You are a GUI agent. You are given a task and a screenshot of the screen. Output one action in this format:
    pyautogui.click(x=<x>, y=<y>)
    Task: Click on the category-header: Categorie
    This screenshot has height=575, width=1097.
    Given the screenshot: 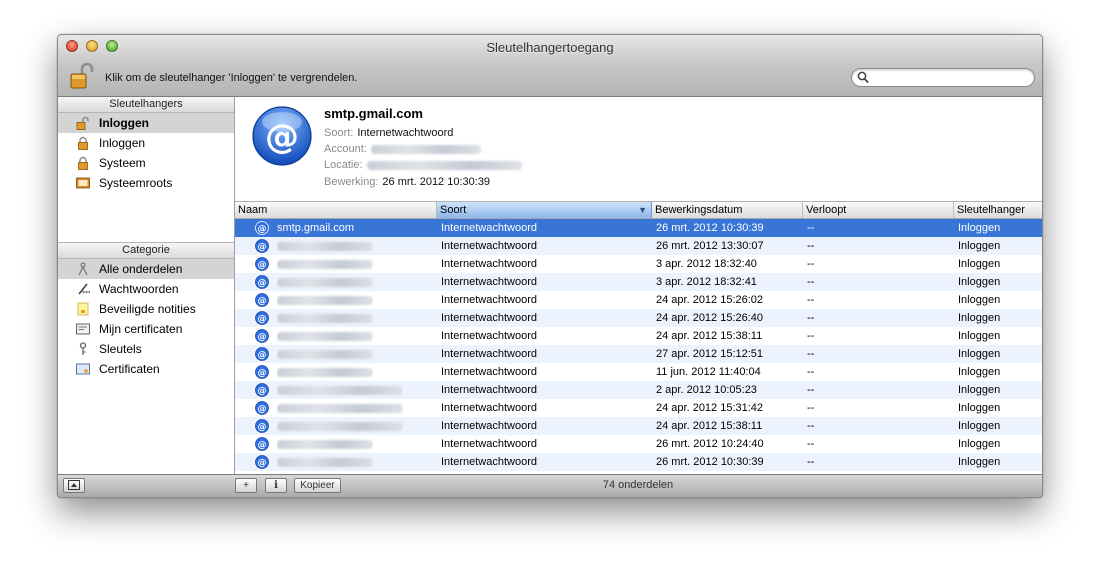 What is the action you would take?
    pyautogui.click(x=146, y=251)
    